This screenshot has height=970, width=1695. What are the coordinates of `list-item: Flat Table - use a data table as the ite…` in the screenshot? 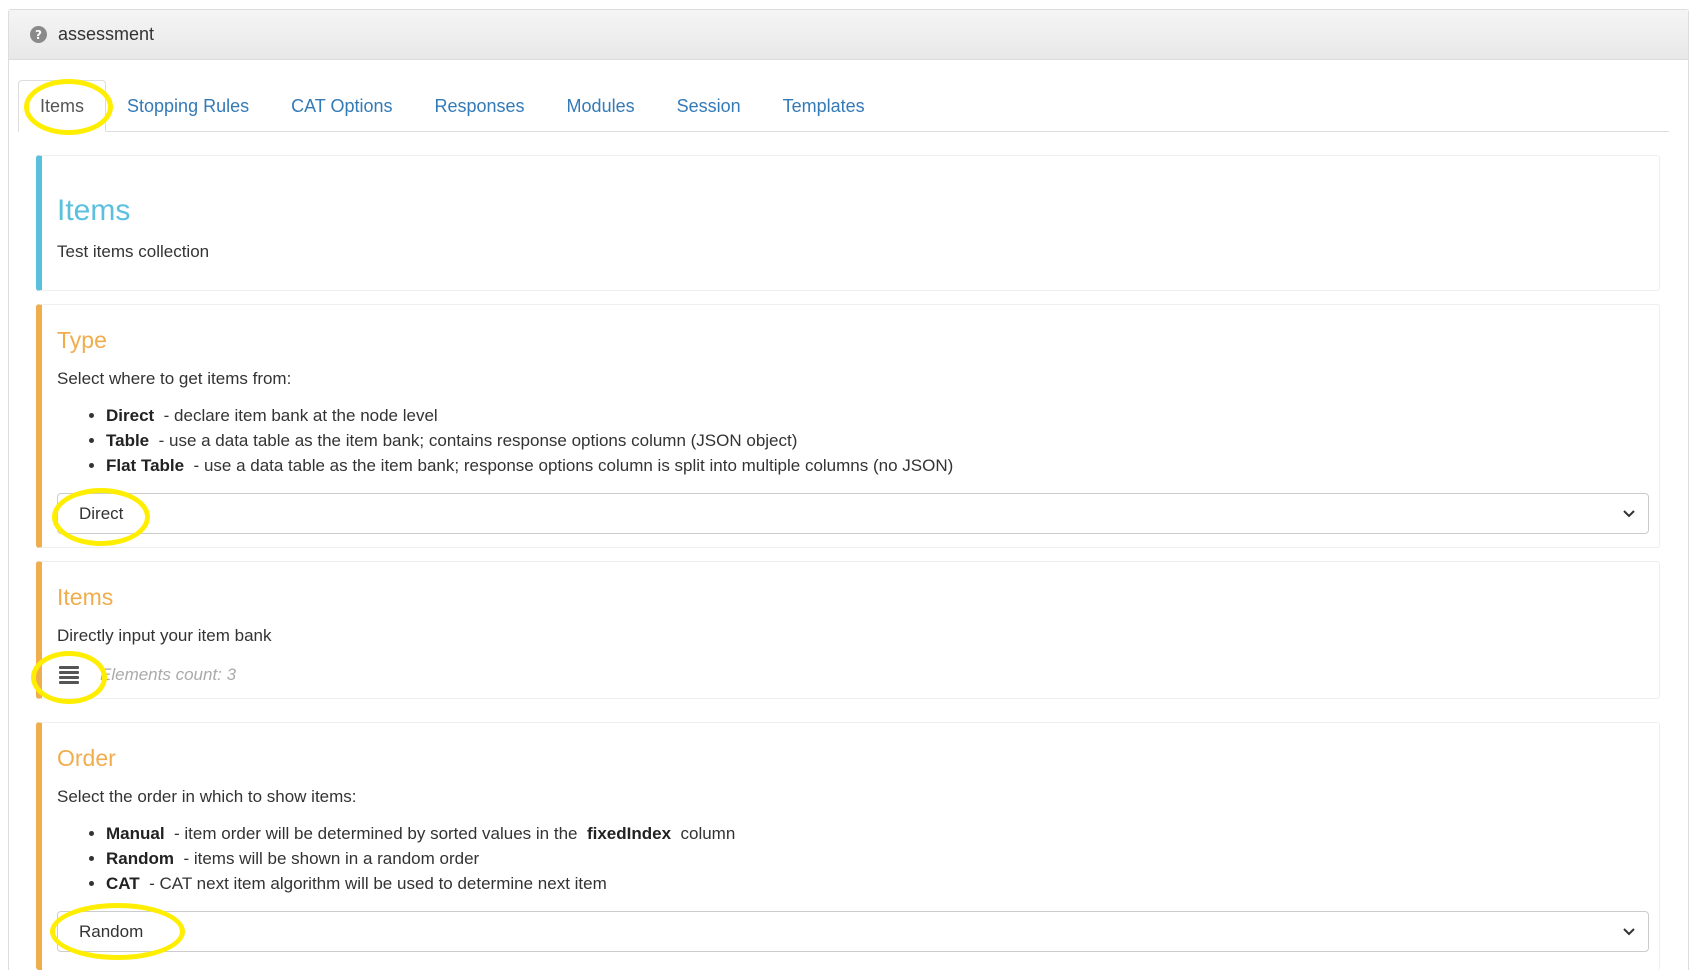 It's located at (529, 465).